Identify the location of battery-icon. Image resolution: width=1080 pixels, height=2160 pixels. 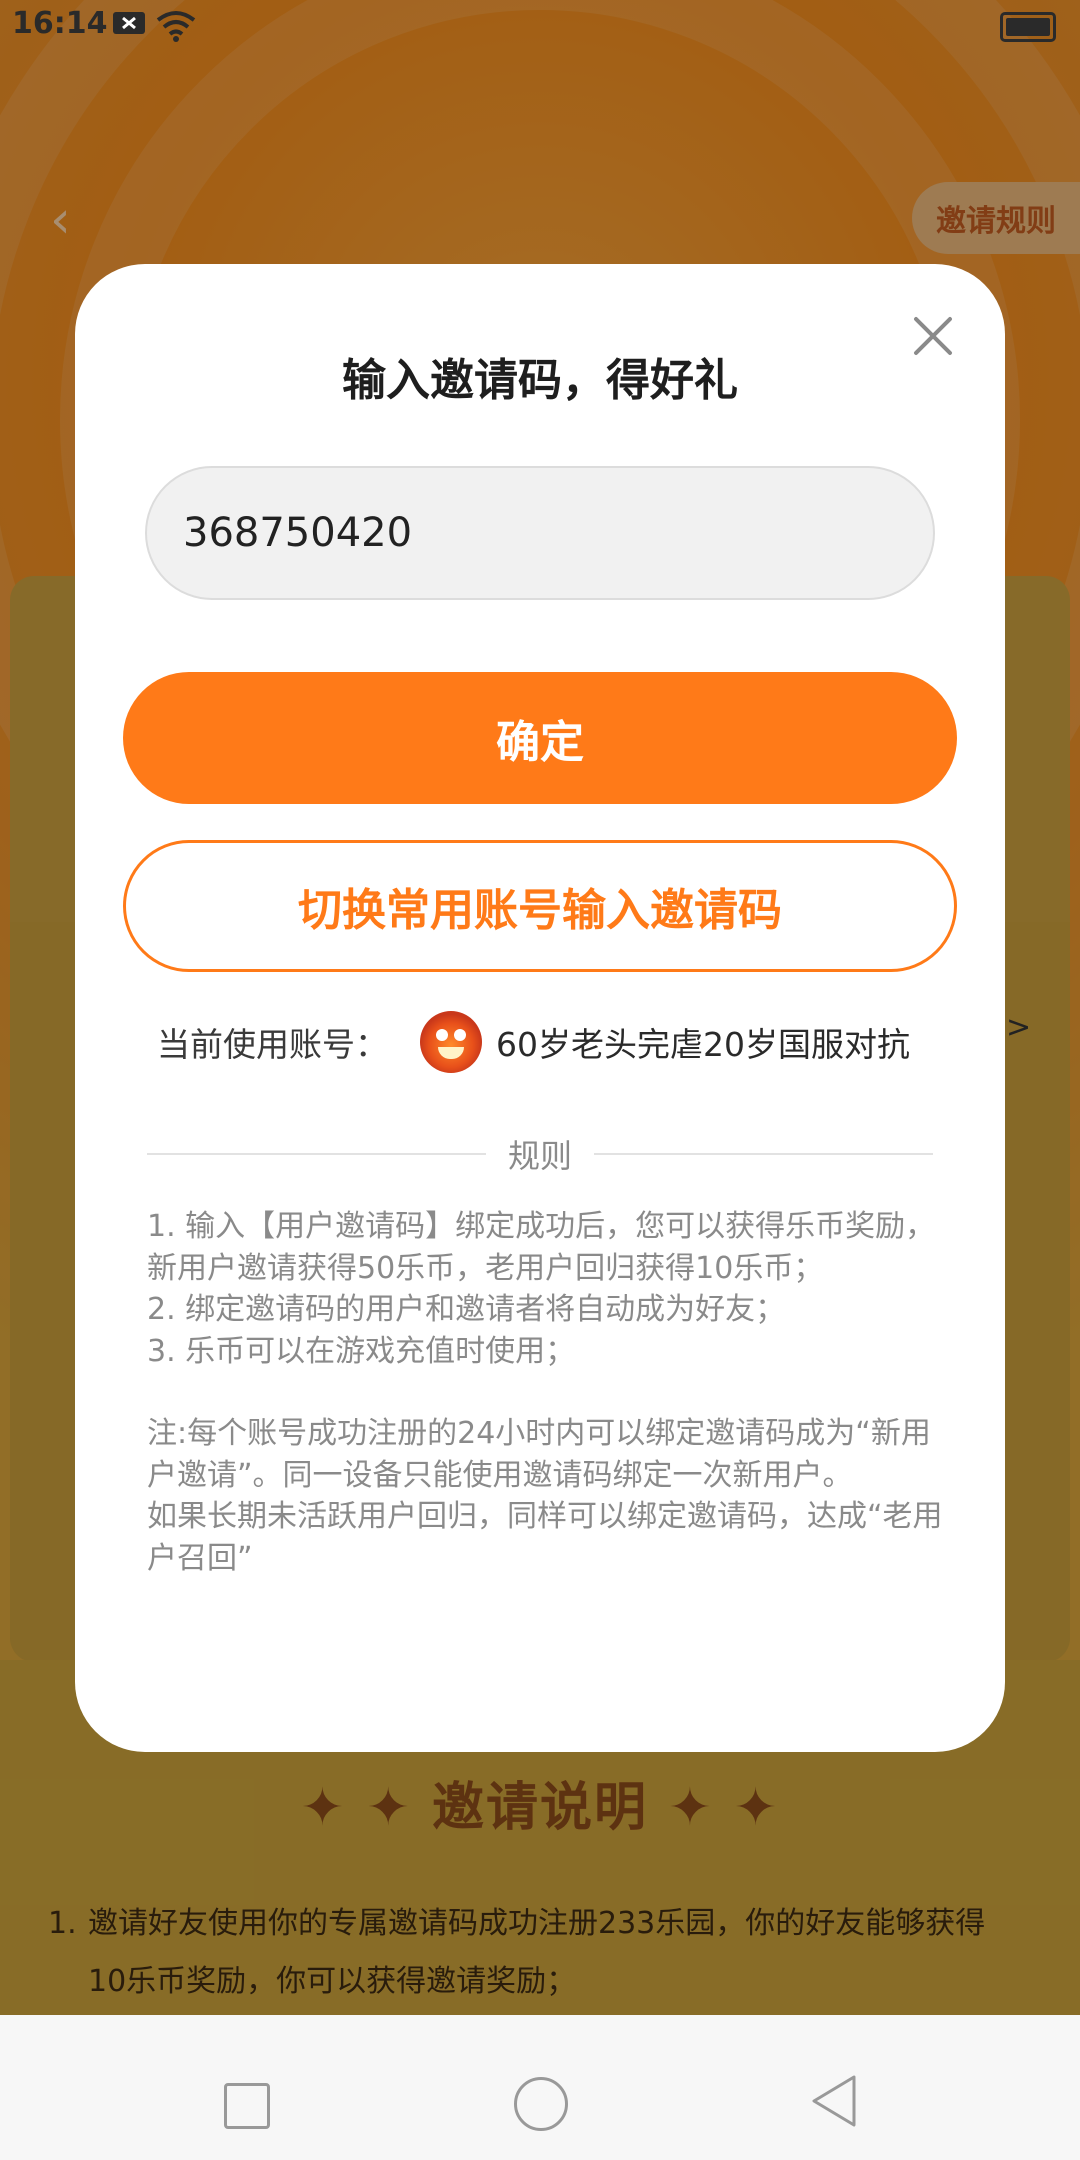
(1028, 27).